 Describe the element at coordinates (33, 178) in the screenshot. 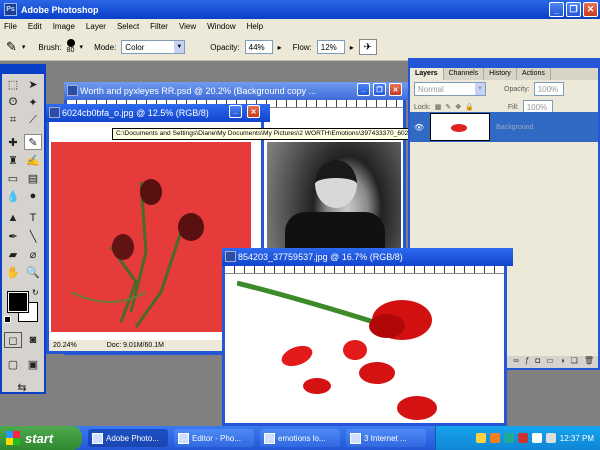

I see `gradient-tool-icon: ▤` at that location.